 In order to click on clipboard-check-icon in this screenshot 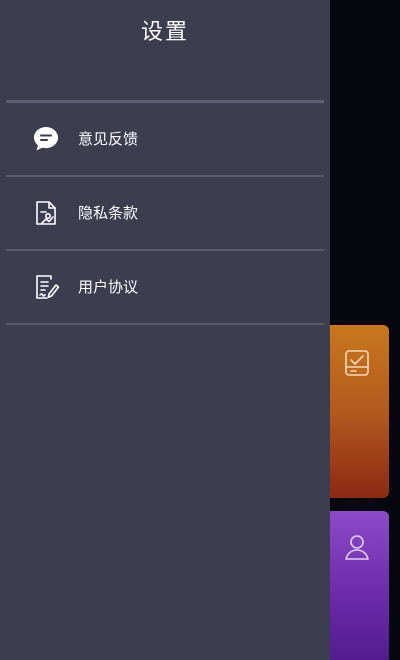, I will do `click(357, 363)`.